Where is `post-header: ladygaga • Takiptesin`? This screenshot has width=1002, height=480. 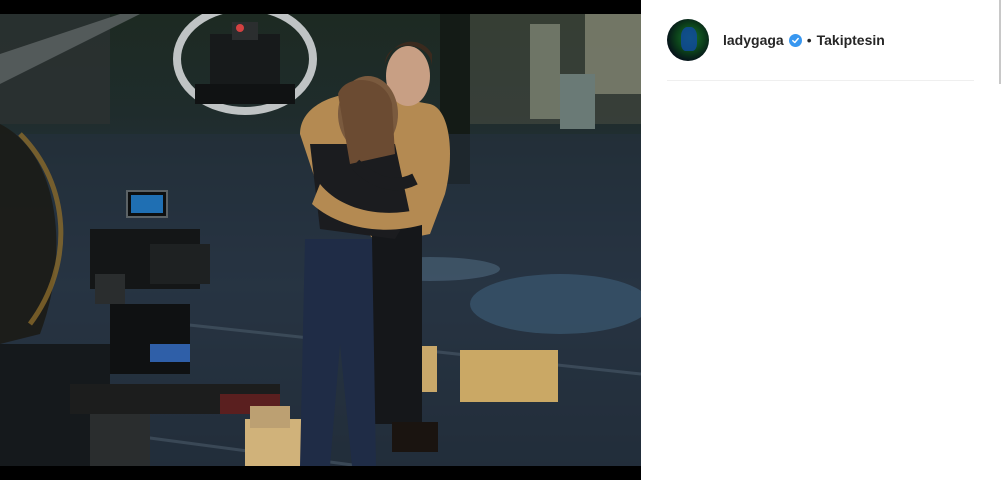
post-header: ladygaga • Takiptesin is located at coordinates (776, 40).